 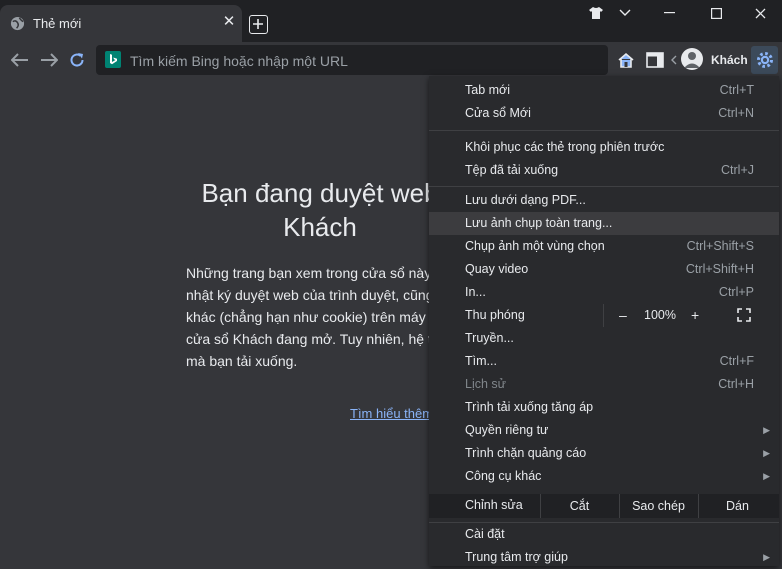 I want to click on minimize-button, so click(x=669, y=13).